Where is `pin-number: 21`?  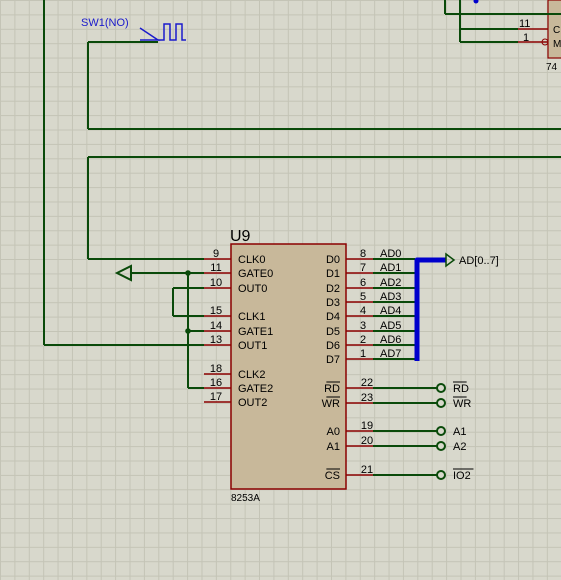
pin-number: 21 is located at coordinates (367, 470).